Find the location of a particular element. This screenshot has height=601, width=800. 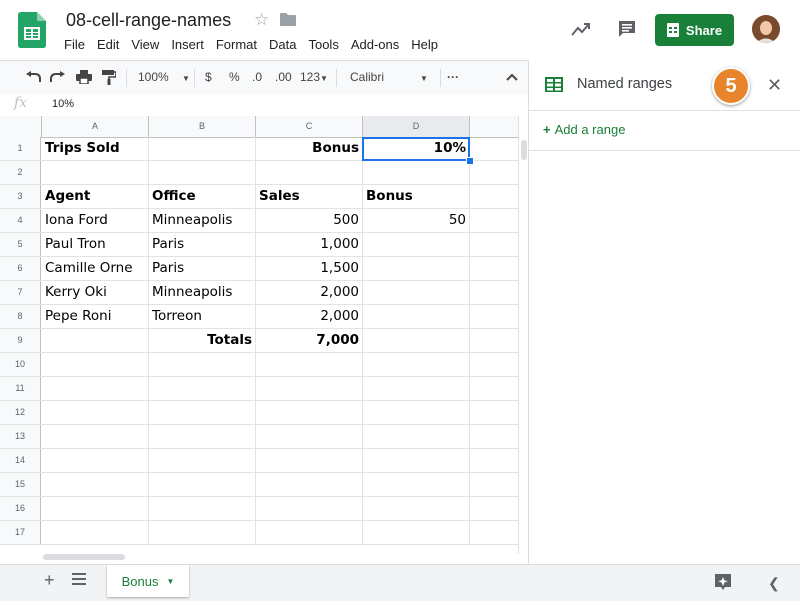

column-header-c: C is located at coordinates (309, 126).